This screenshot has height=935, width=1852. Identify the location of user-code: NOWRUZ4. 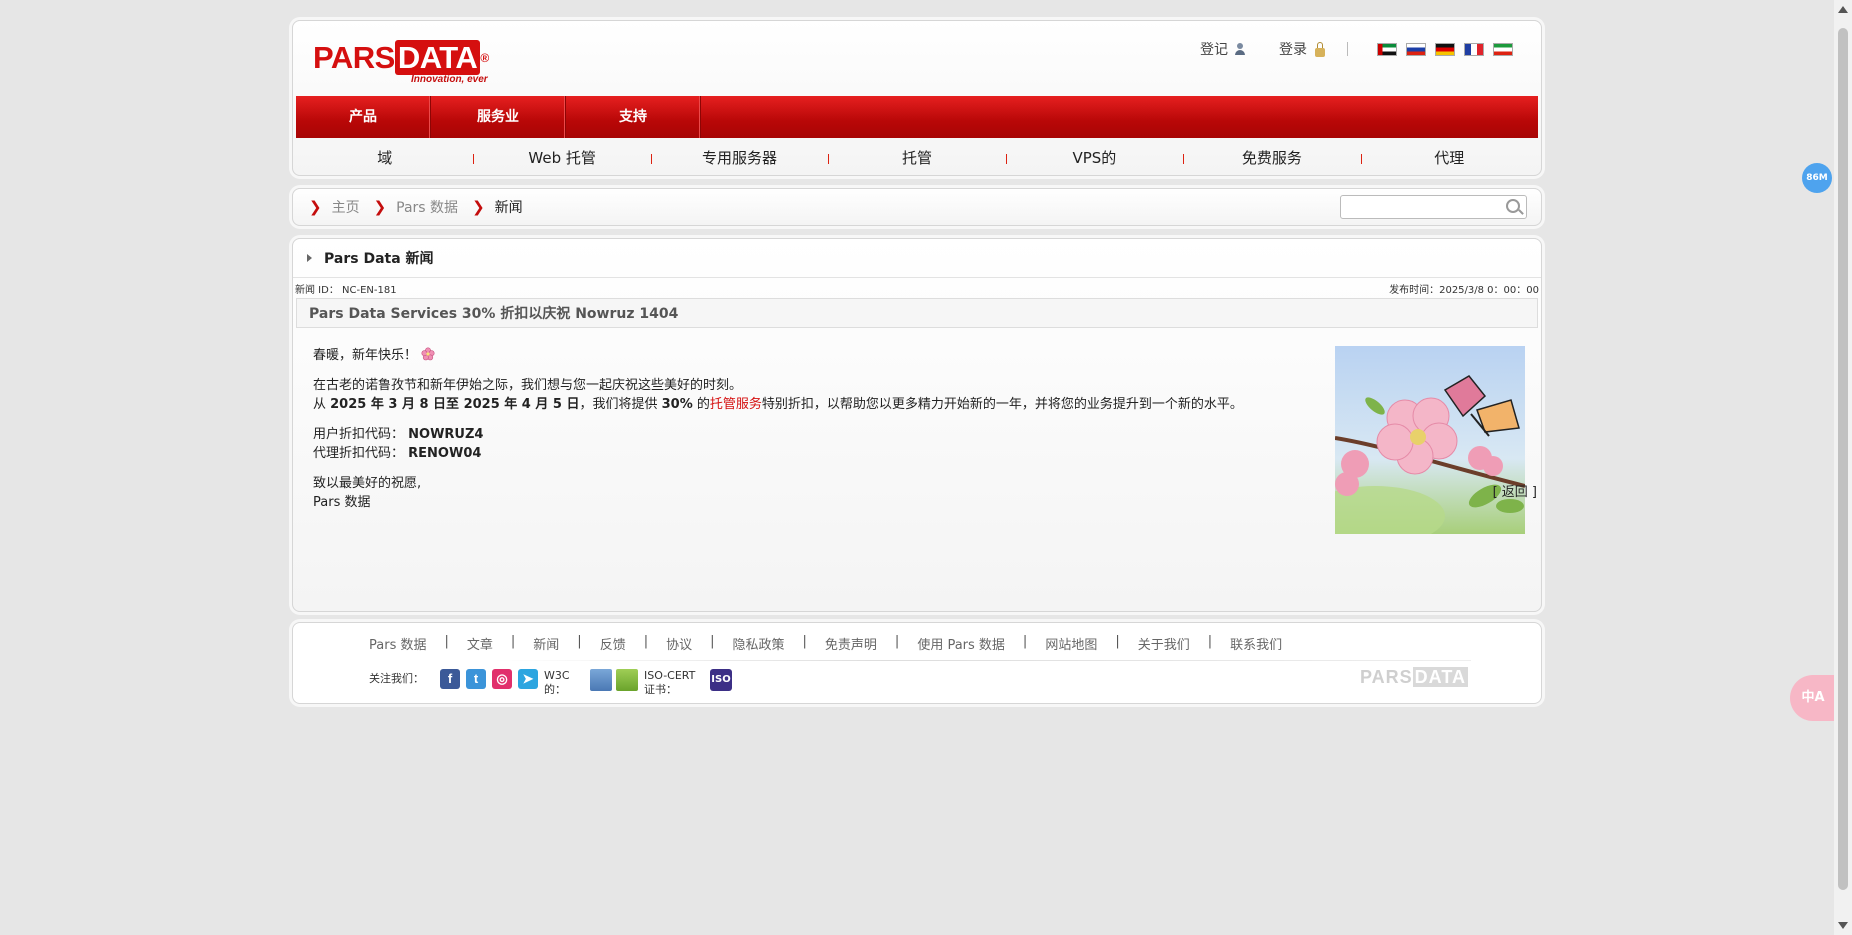
(446, 434).